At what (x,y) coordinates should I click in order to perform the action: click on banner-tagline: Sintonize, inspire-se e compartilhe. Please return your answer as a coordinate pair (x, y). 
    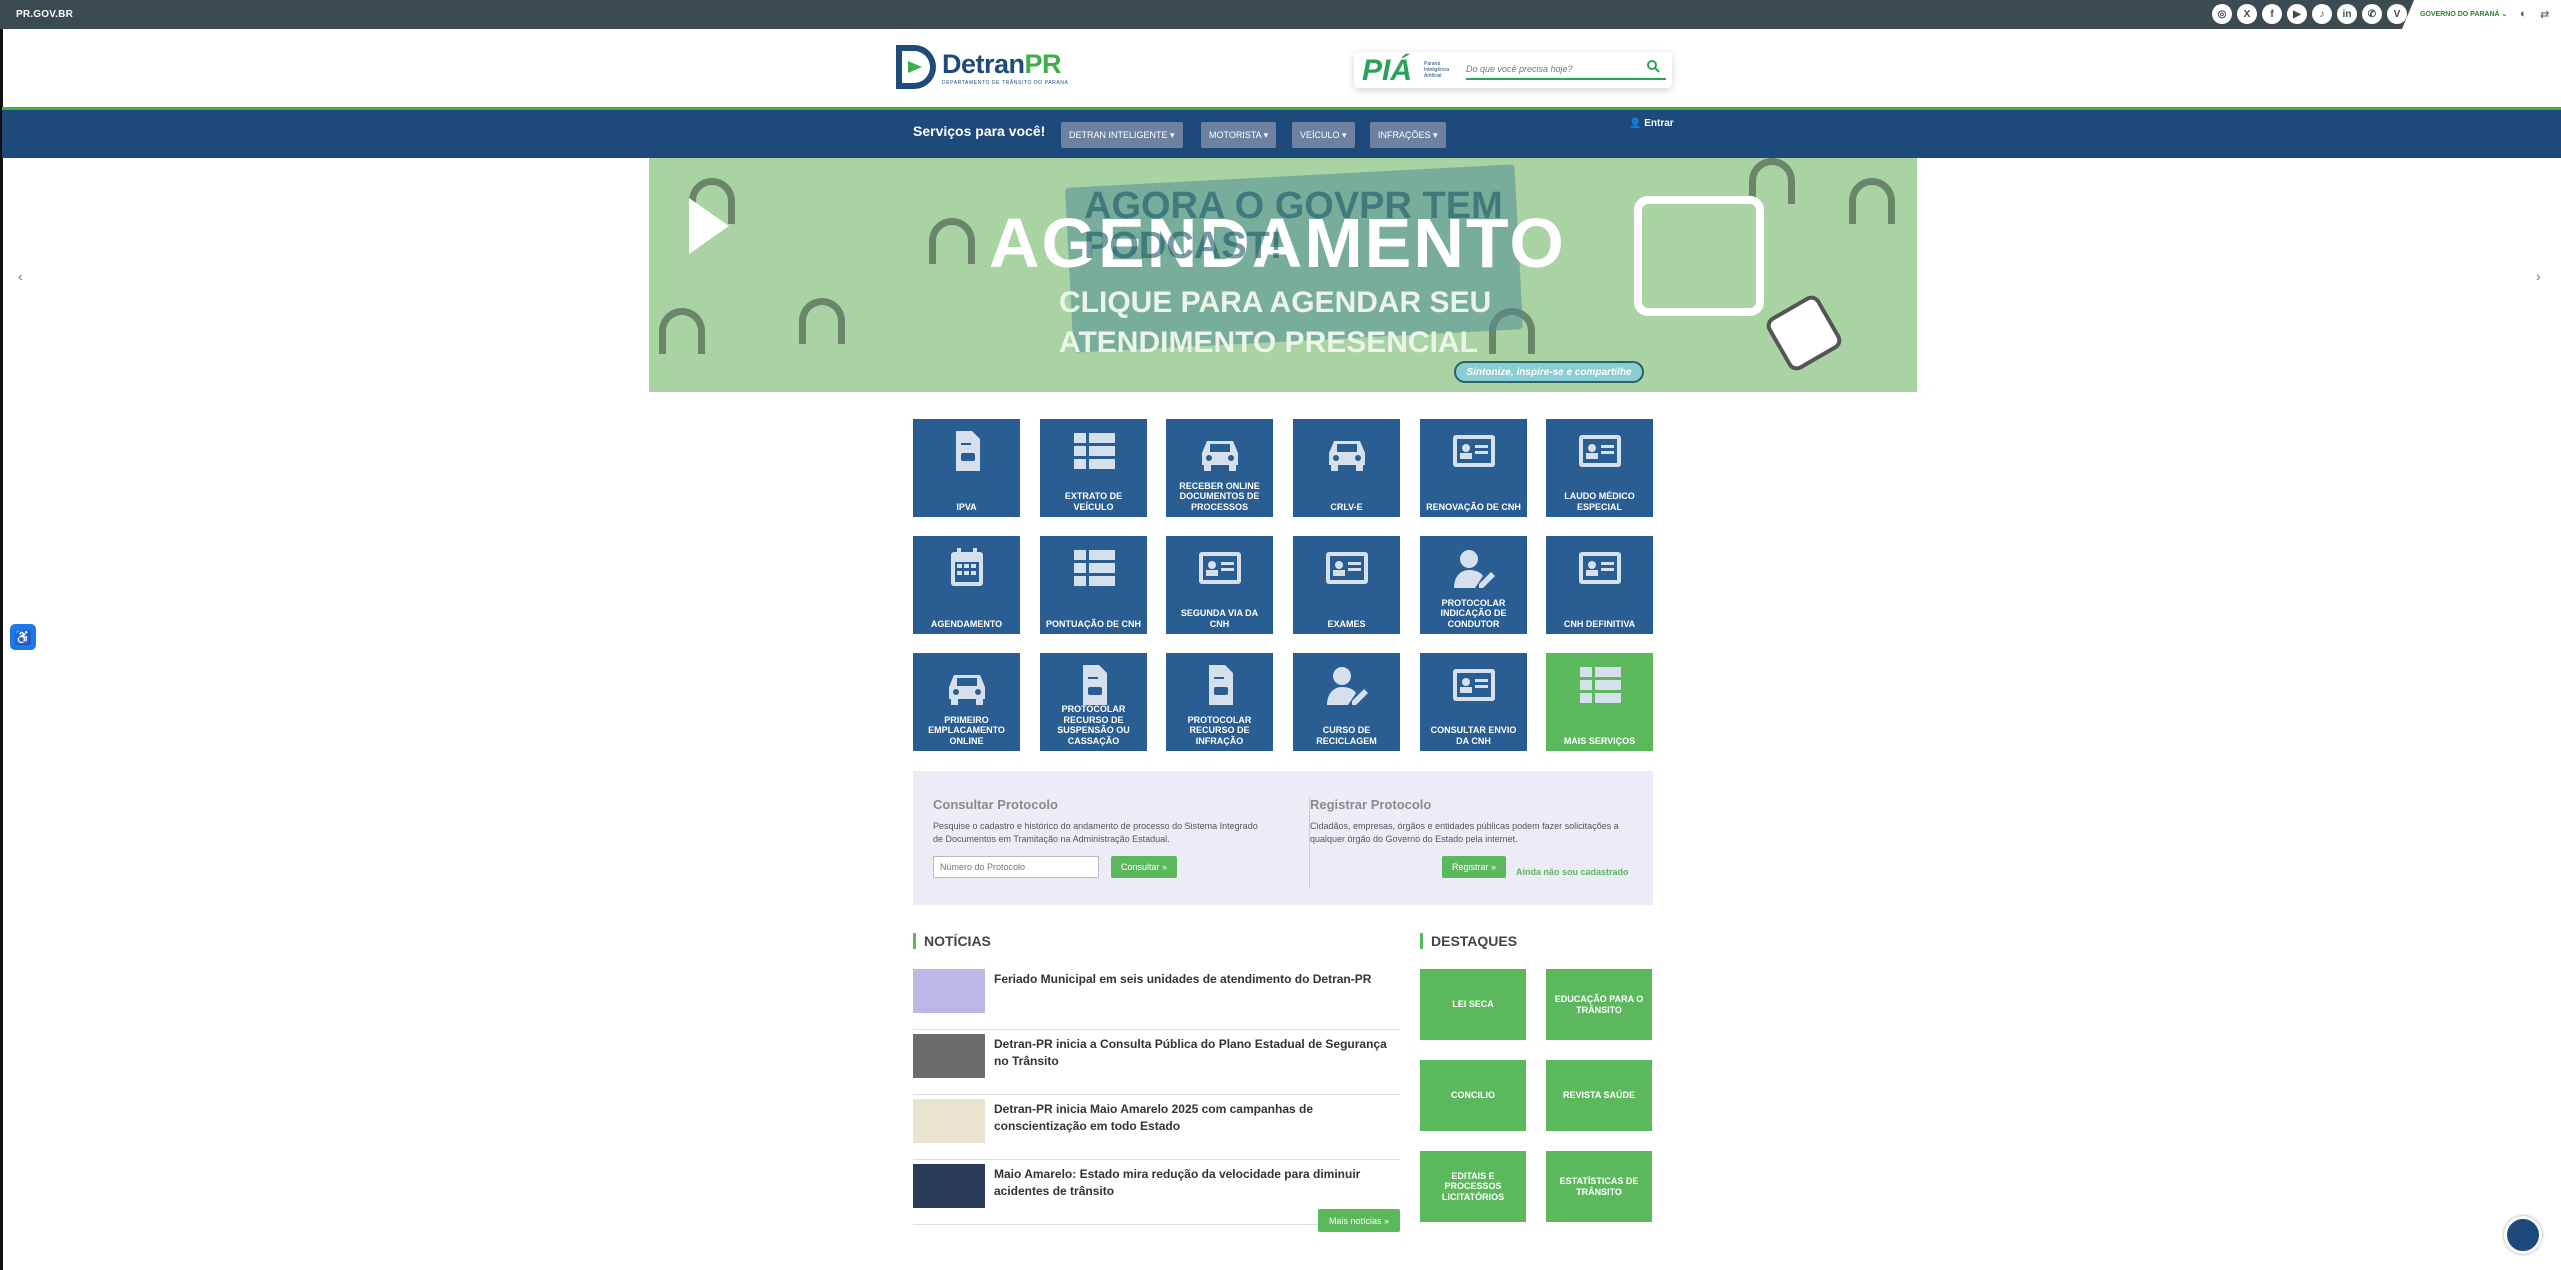
    Looking at the image, I should click on (1549, 372).